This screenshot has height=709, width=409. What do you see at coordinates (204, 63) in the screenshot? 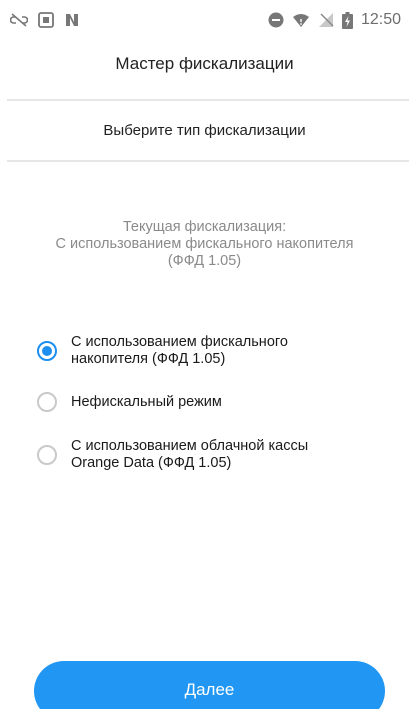
I see `page-title: Мастер фискализации` at bounding box center [204, 63].